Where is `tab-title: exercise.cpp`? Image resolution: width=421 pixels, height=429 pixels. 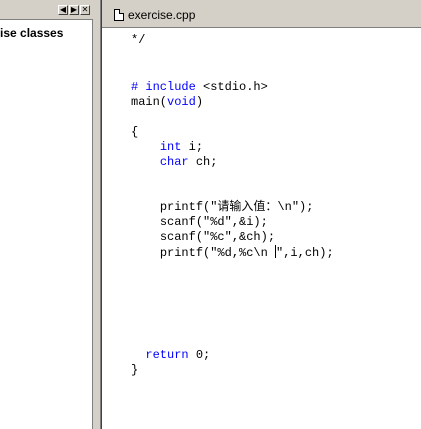 tab-title: exercise.cpp is located at coordinates (162, 15).